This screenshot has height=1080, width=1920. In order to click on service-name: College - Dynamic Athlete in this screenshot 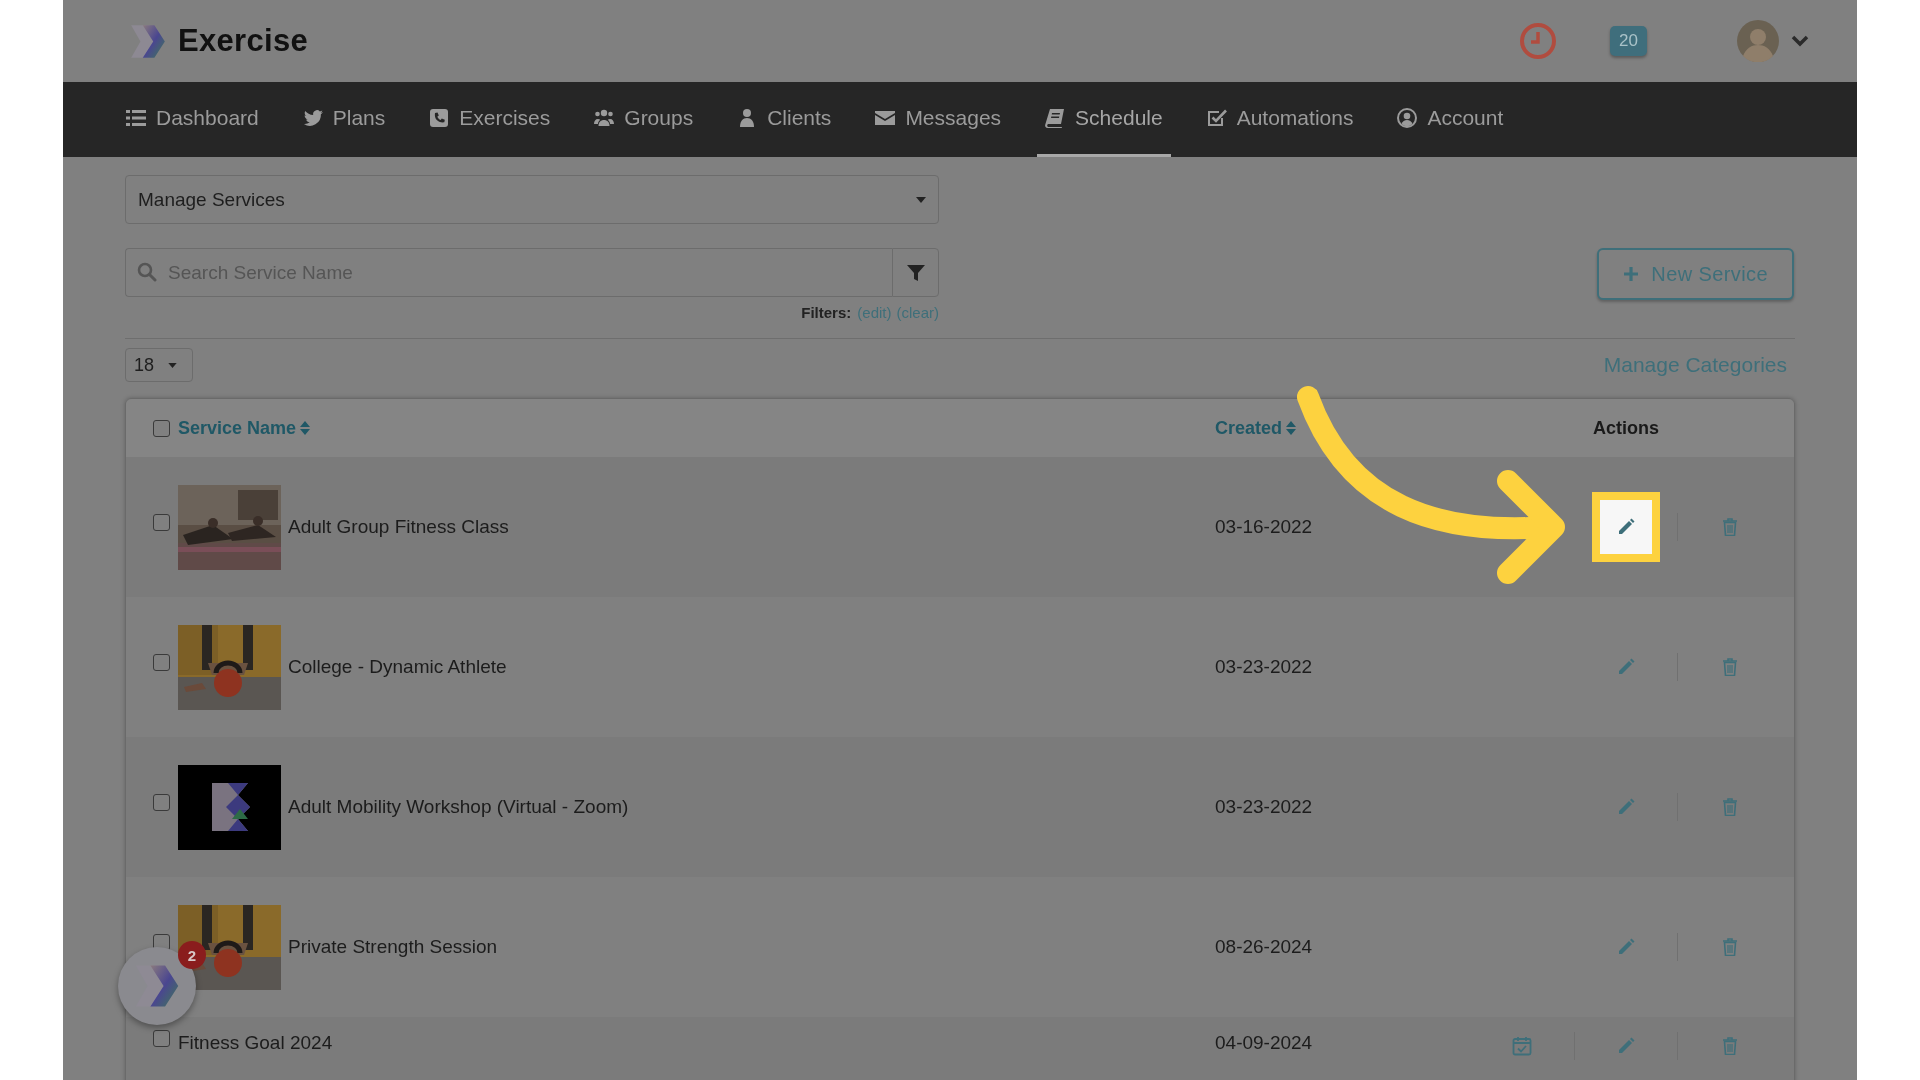, I will do `click(397, 667)`.